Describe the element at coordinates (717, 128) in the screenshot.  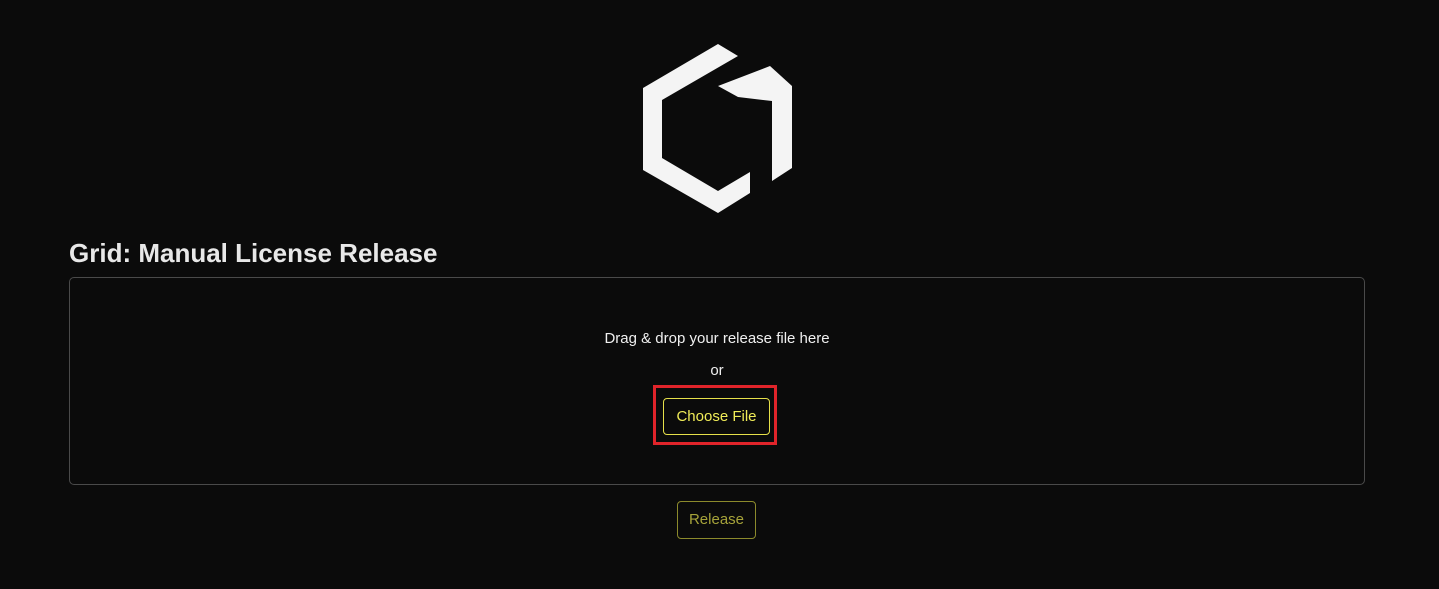
I see `hexagon-logo-icon` at that location.